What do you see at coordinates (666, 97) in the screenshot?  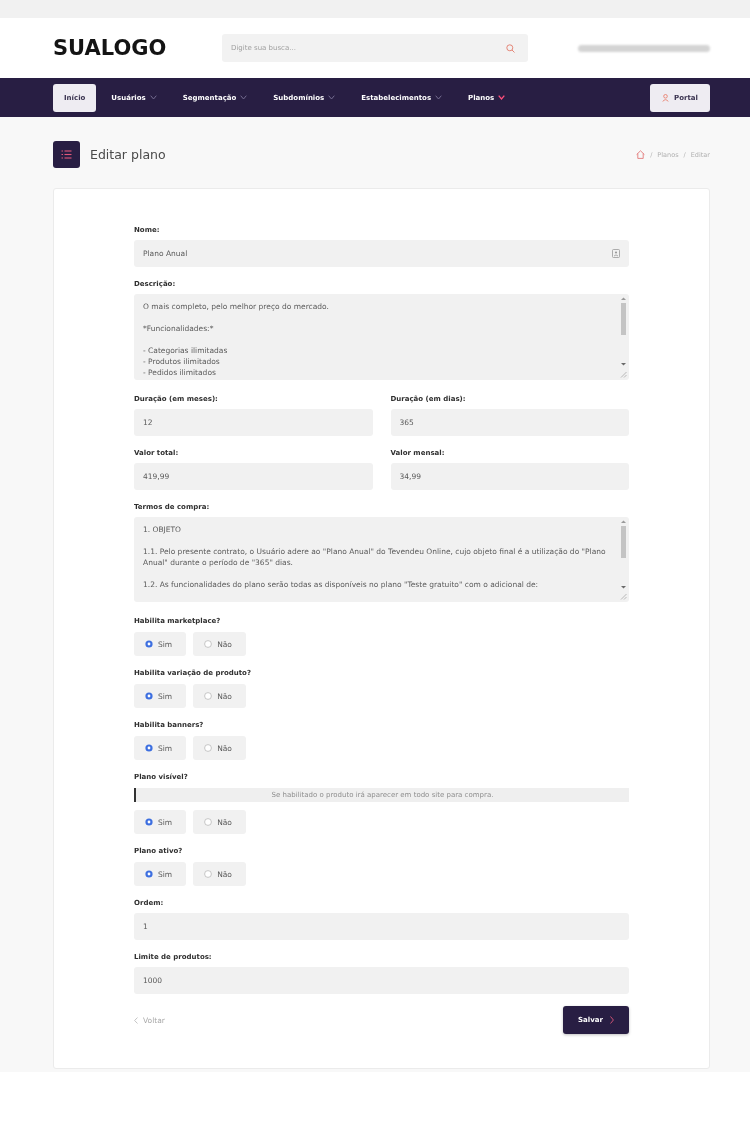 I see `user-icon` at bounding box center [666, 97].